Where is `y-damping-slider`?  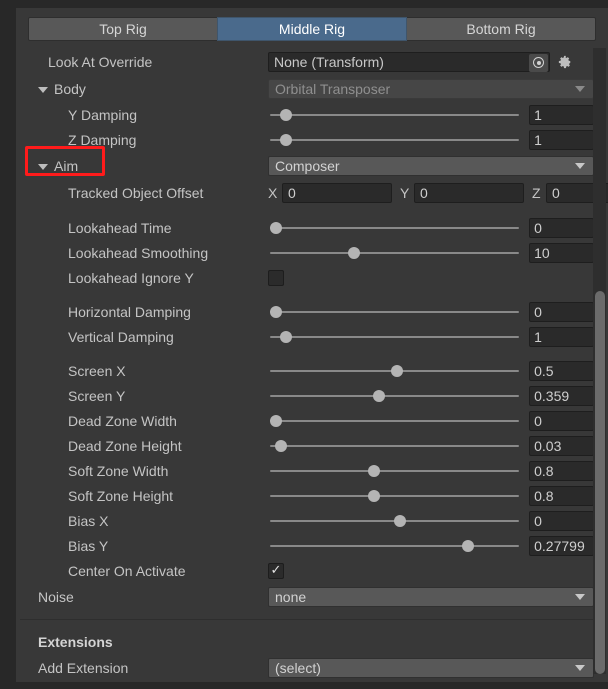 y-damping-slider is located at coordinates (394, 115).